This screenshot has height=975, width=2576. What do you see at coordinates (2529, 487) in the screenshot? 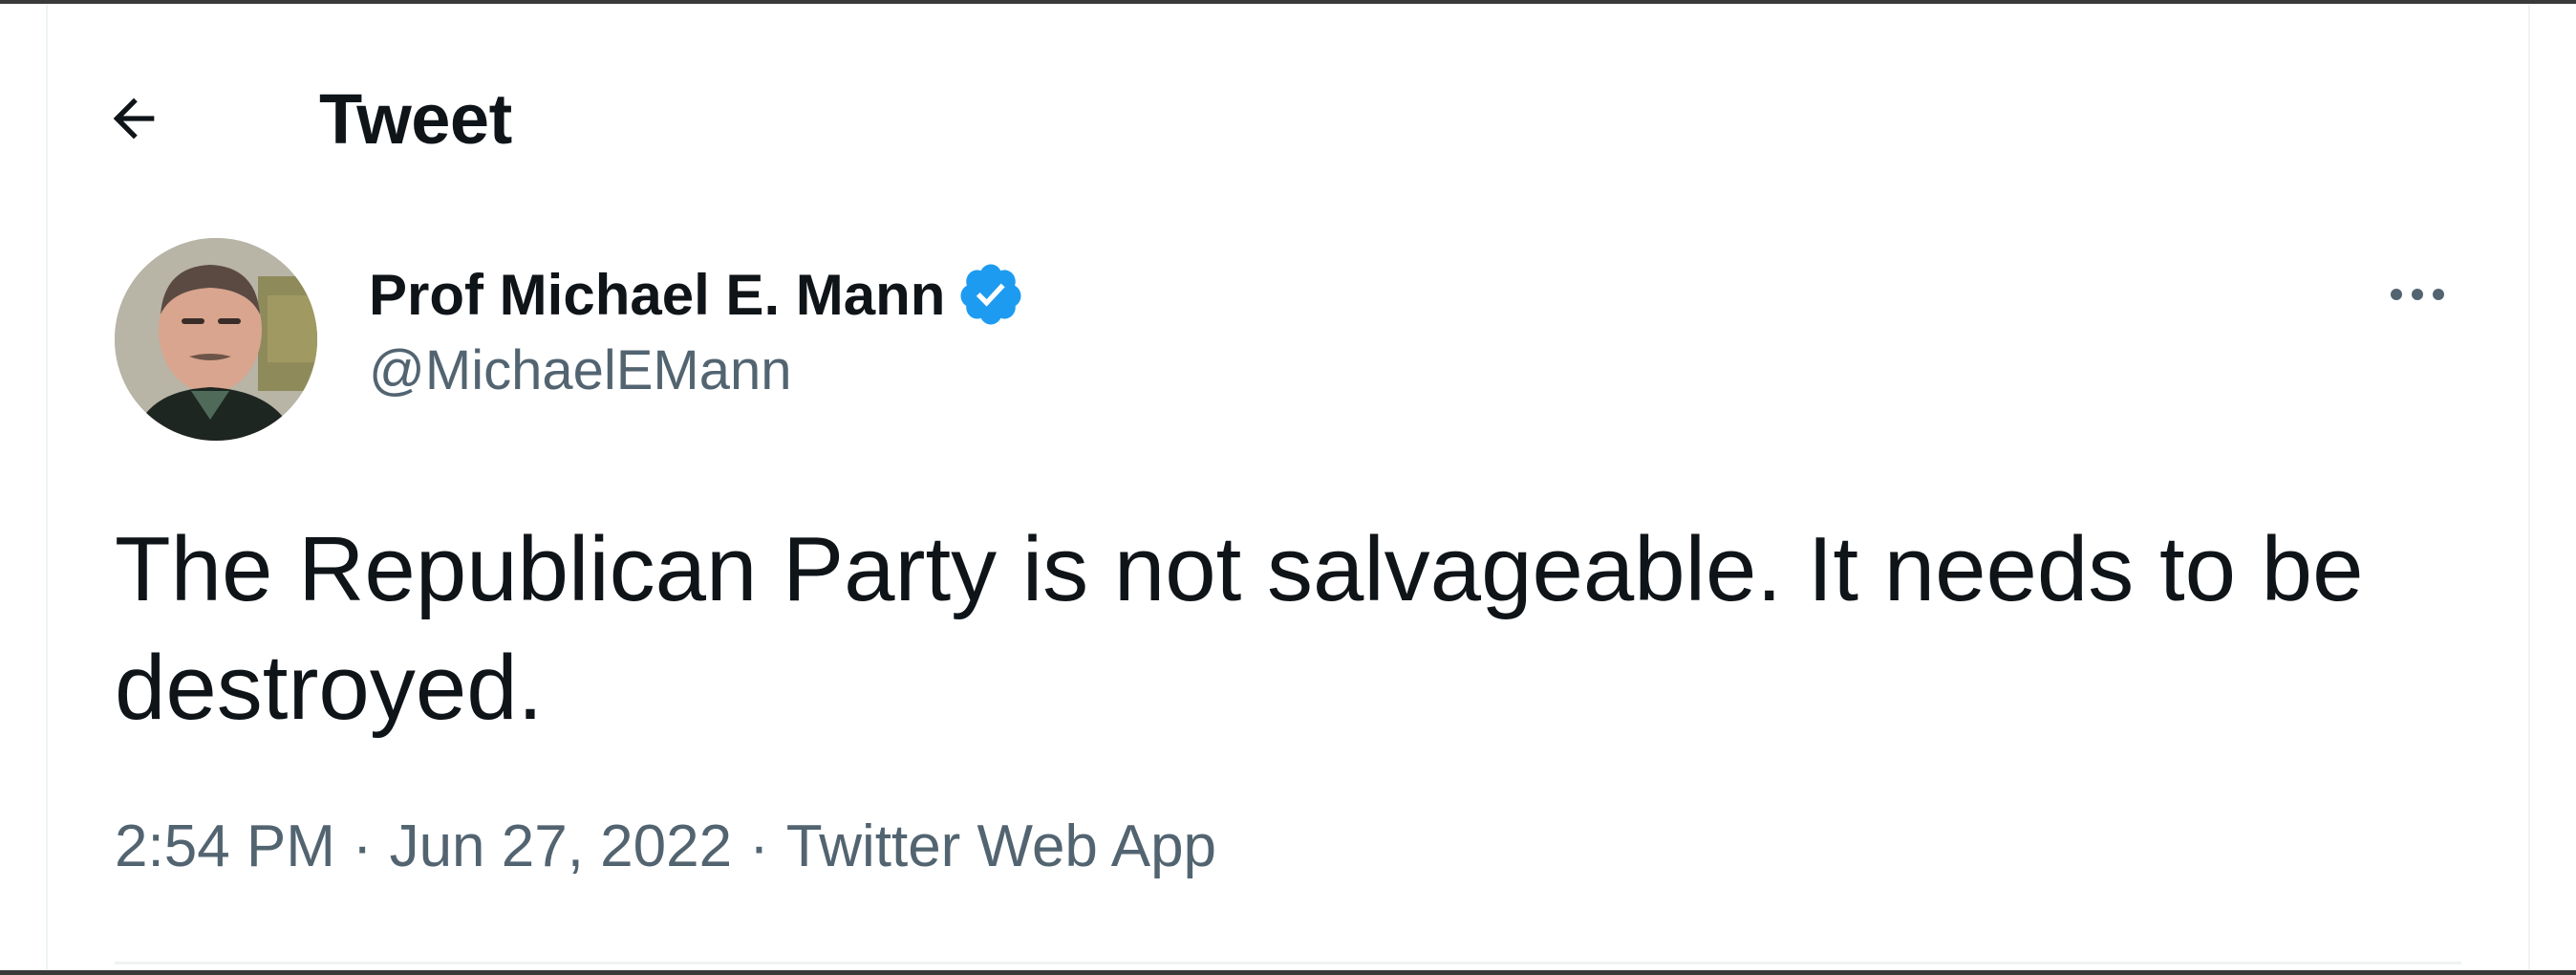
I see `column-border-right` at bounding box center [2529, 487].